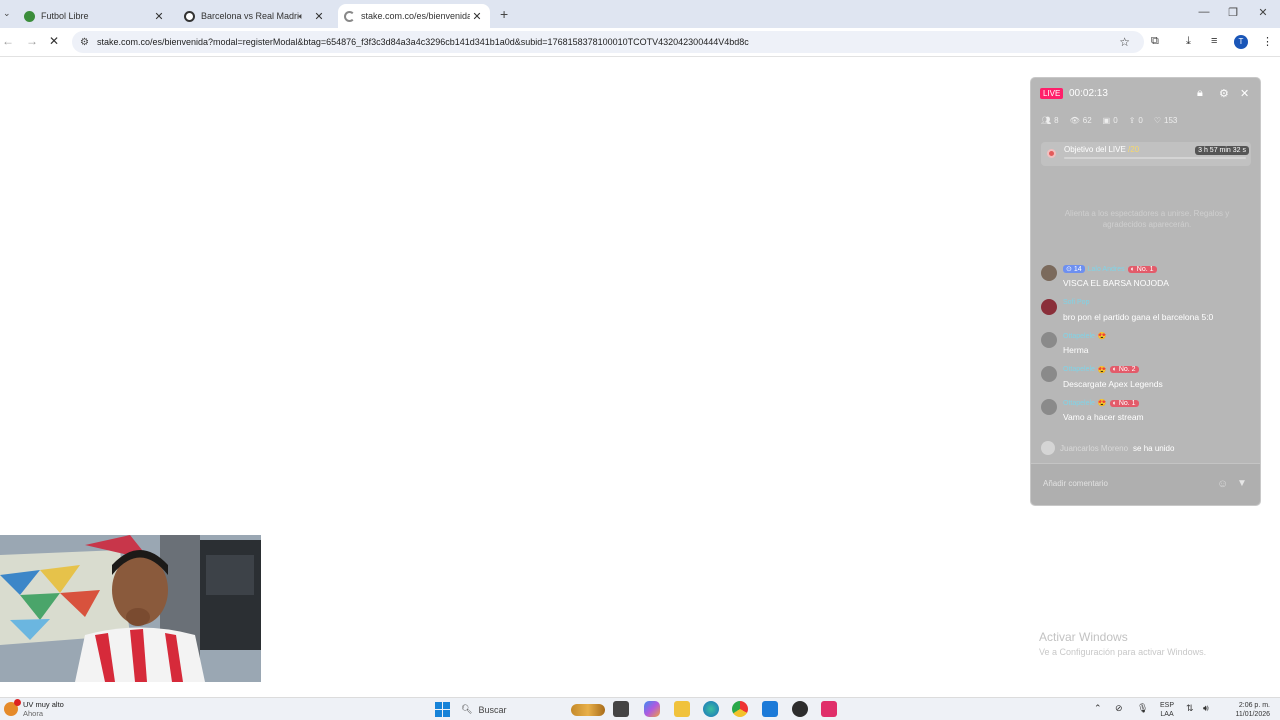  What do you see at coordinates (1206, 708) in the screenshot?
I see `volume-icon: 🔊︎` at bounding box center [1206, 708].